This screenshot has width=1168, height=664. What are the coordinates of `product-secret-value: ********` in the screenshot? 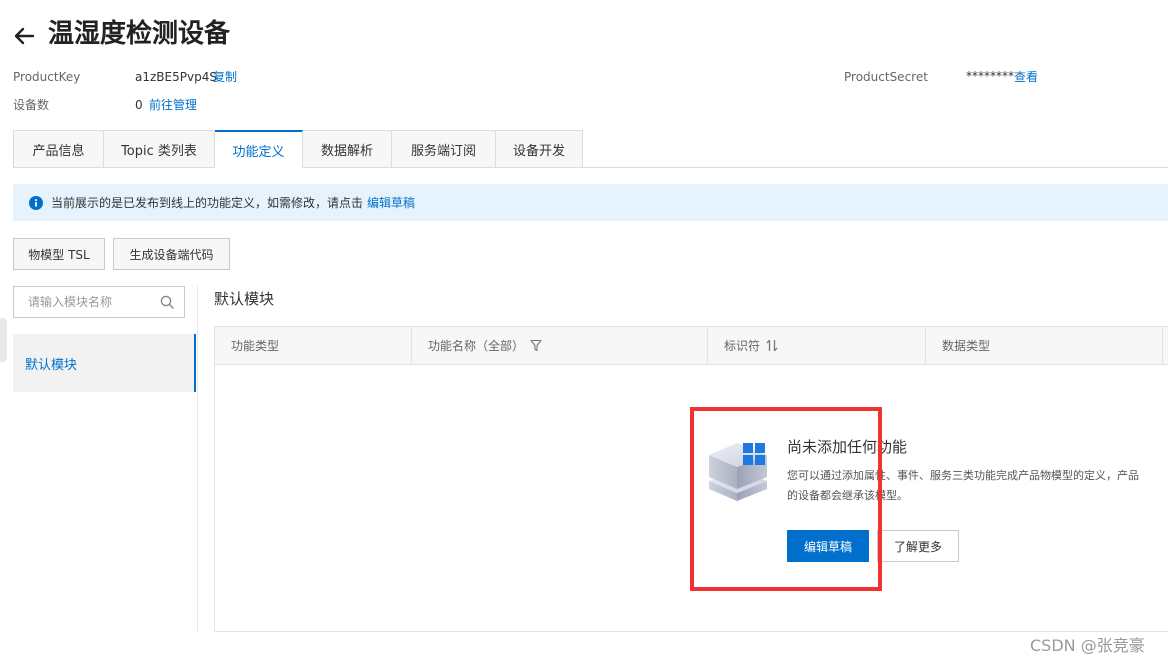 It's located at (990, 76).